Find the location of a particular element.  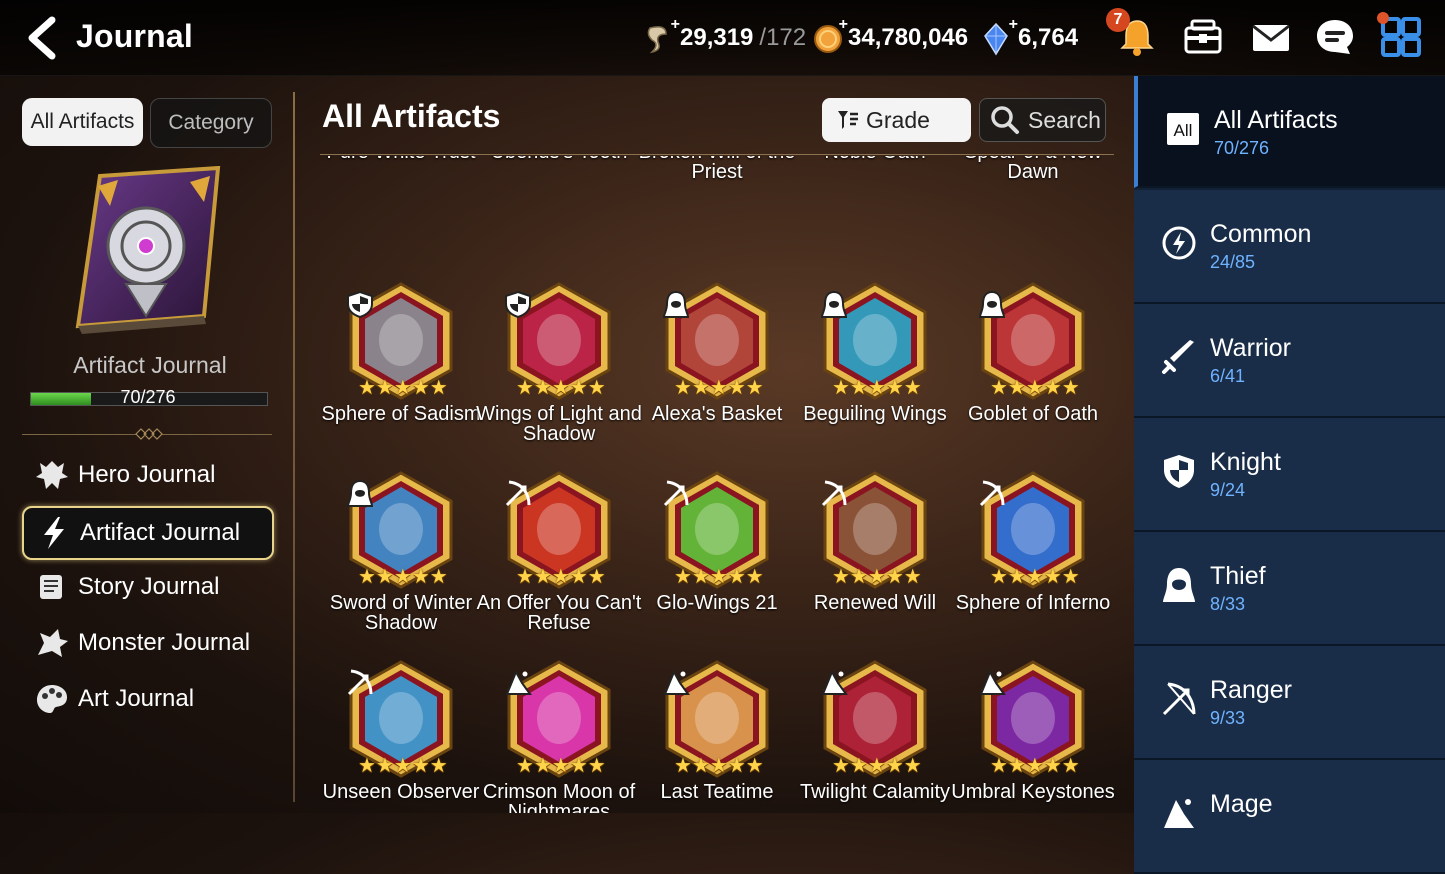

category-all-artifacts: All All Artifacts 70/276 is located at coordinates (1289, 132).